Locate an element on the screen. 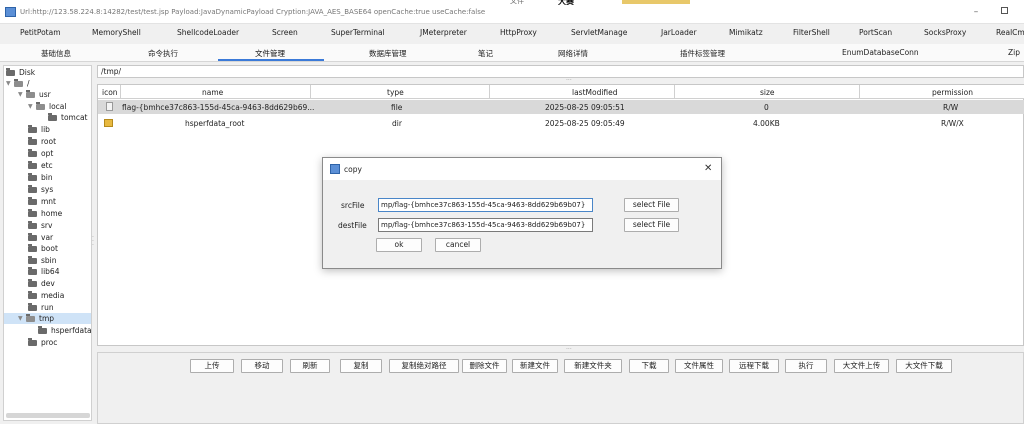  tab-screen: Screen is located at coordinates (285, 32).